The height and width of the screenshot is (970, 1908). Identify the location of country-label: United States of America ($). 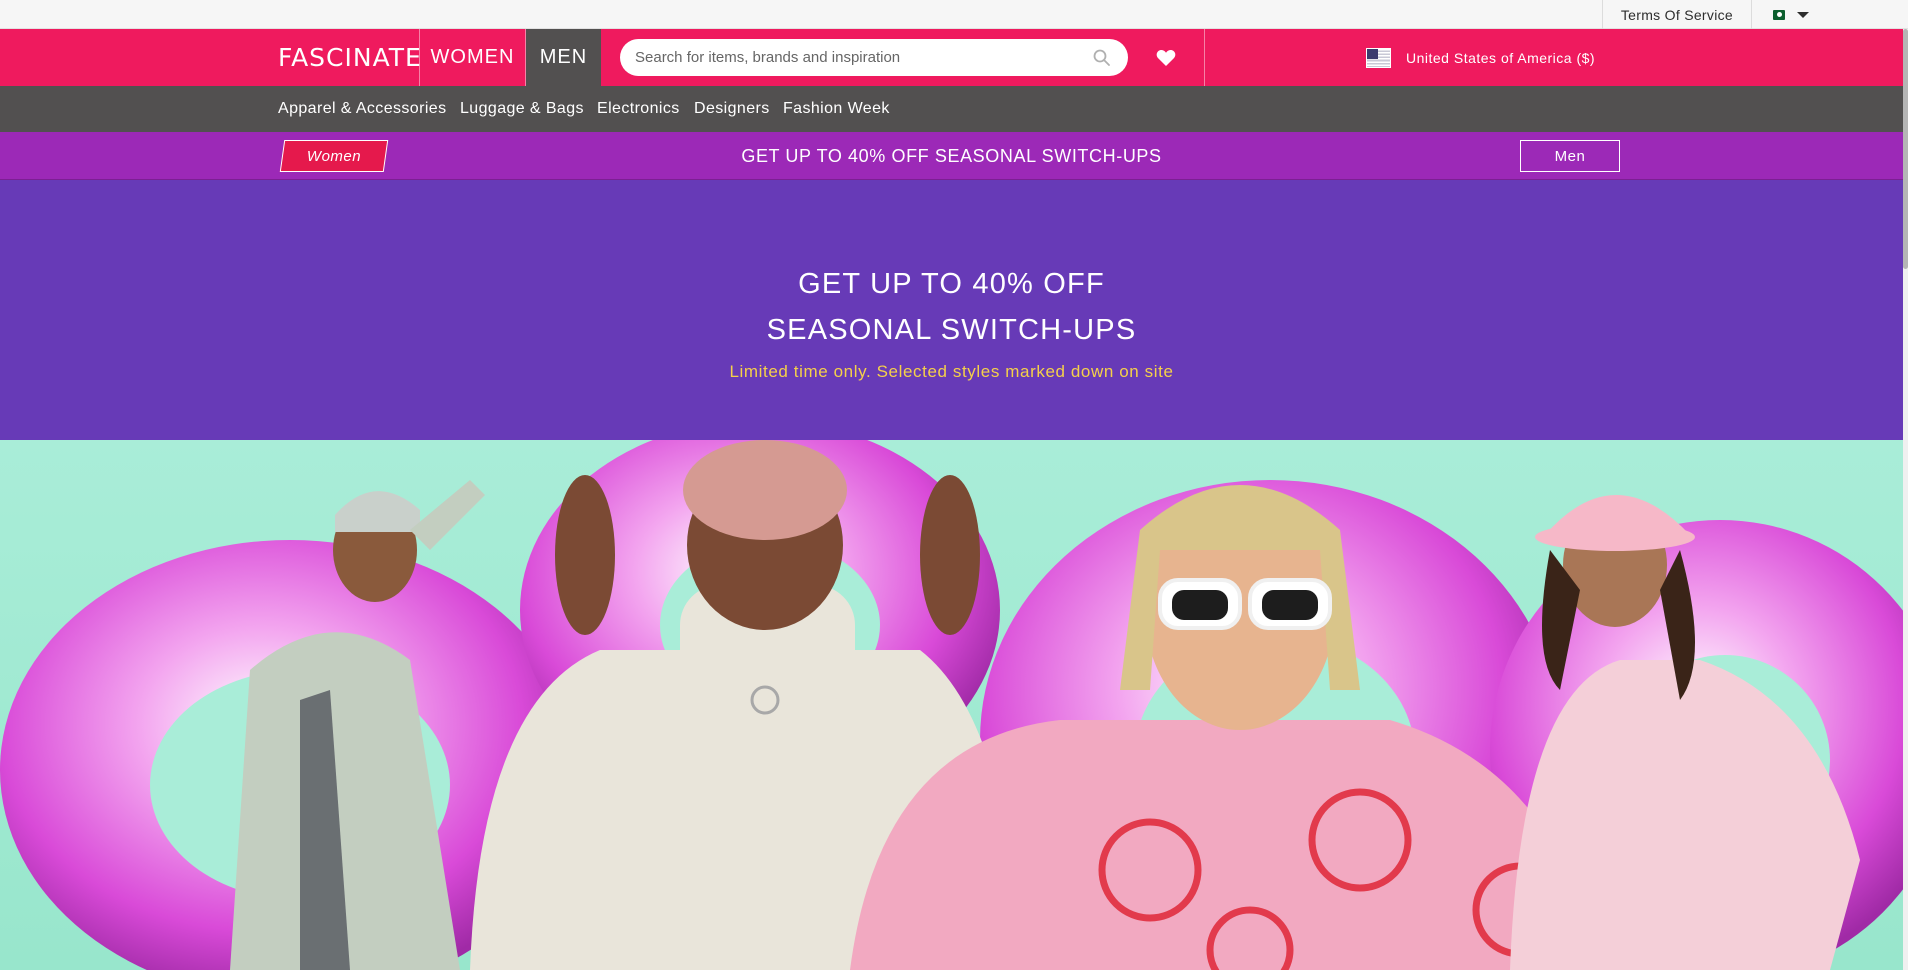
(1501, 57).